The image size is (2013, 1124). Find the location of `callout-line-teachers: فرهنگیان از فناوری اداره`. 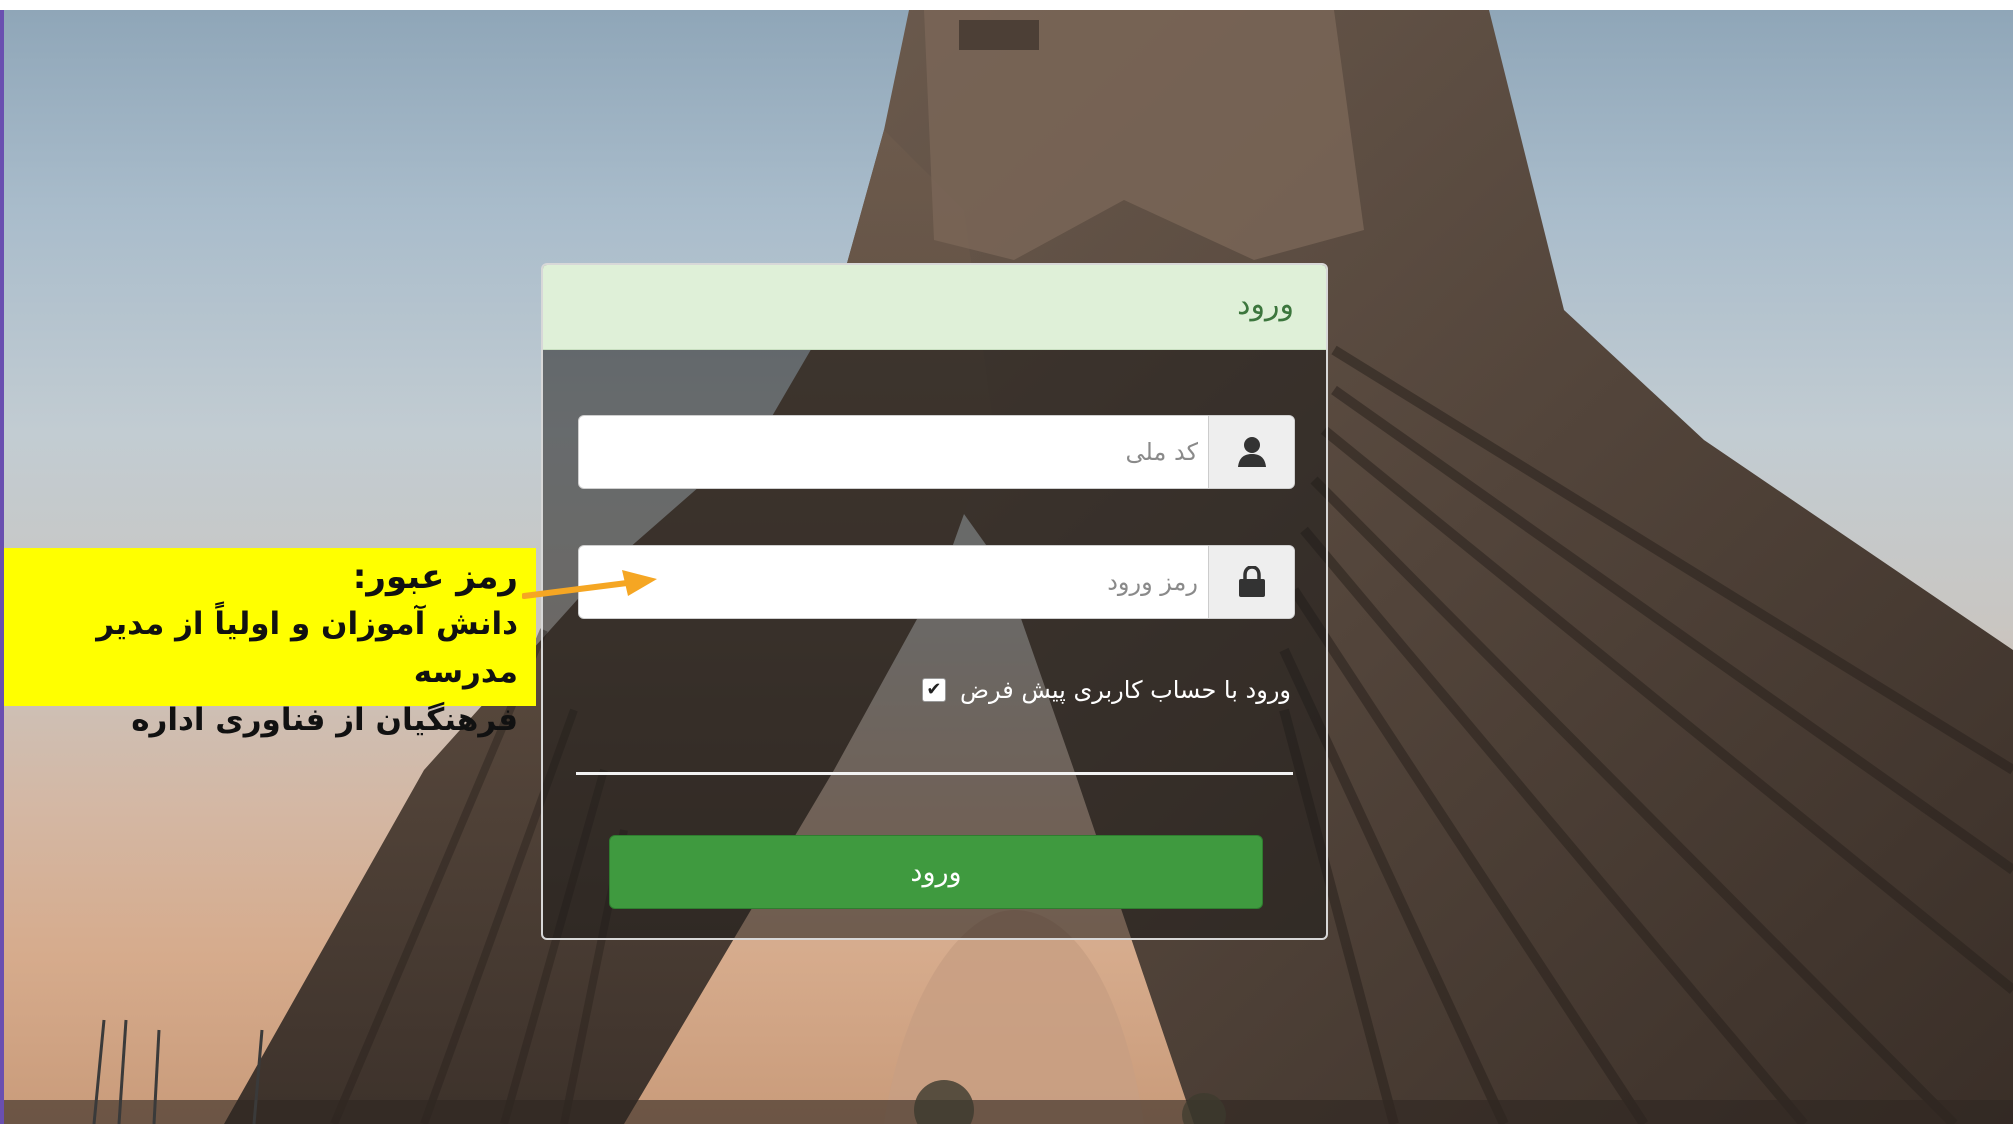

callout-line-teachers: فرهنگیان از فناوری اداره is located at coordinates (324, 720).